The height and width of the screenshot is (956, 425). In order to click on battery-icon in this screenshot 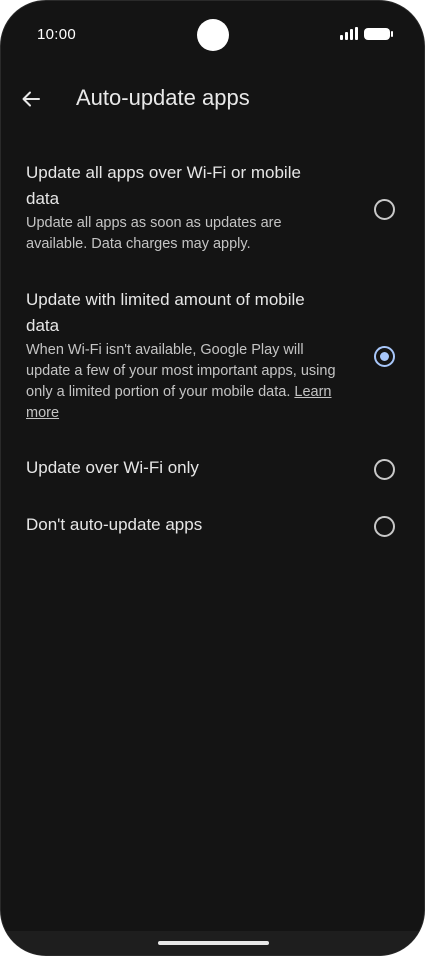, I will do `click(378, 33)`.